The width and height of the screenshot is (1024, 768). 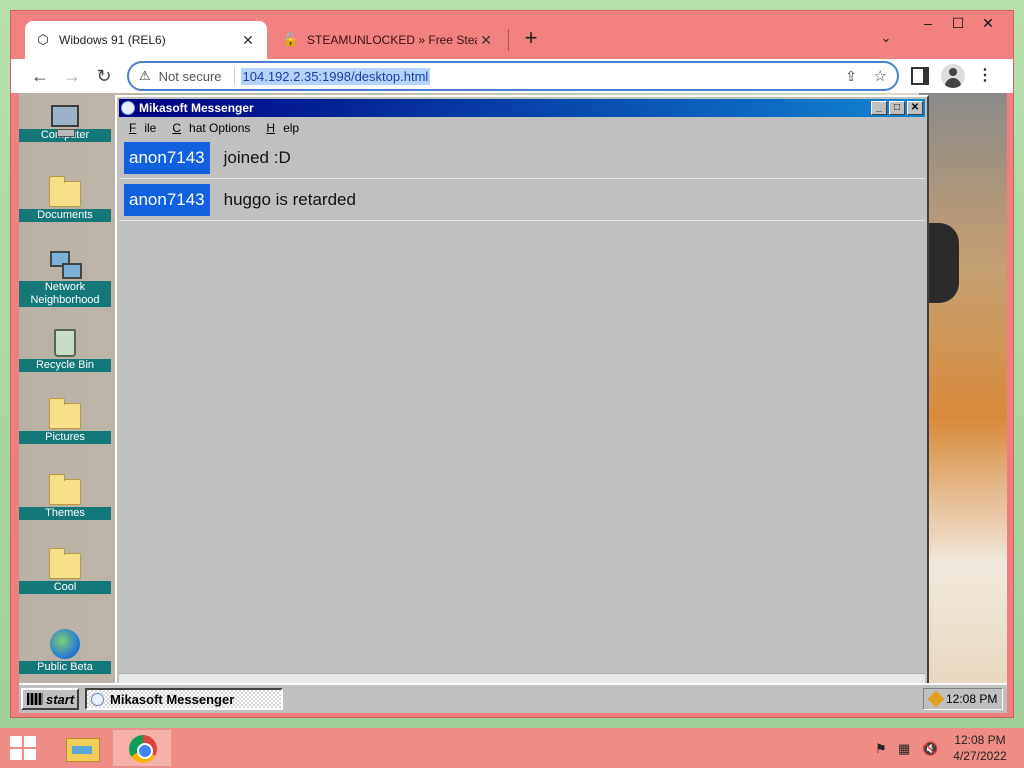 What do you see at coordinates (851, 76) in the screenshot?
I see `share-icon: ⇪` at bounding box center [851, 76].